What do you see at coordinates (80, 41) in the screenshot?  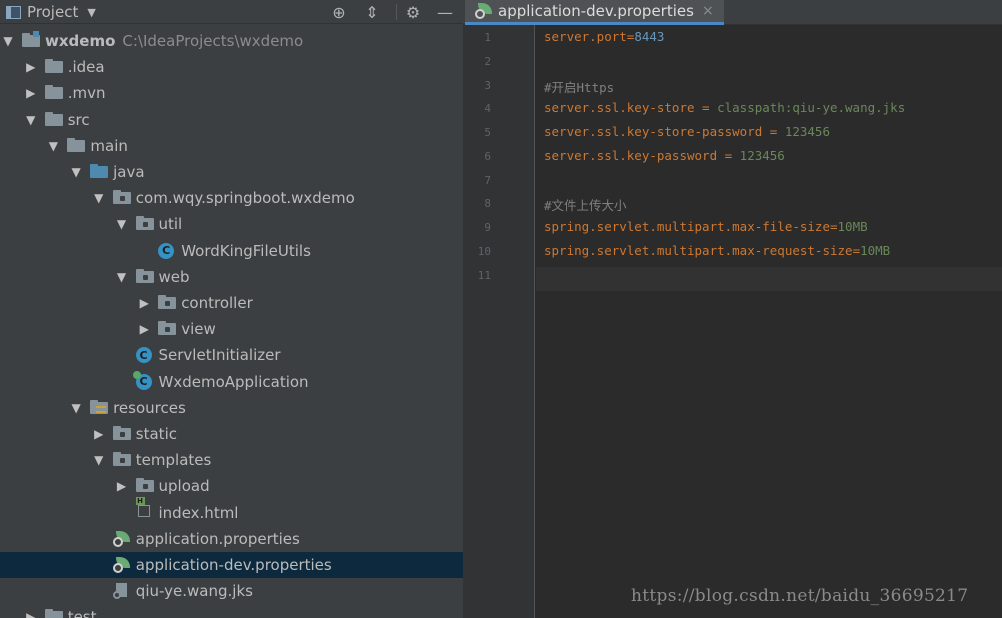 I see `tree-item-label: wxdemo` at bounding box center [80, 41].